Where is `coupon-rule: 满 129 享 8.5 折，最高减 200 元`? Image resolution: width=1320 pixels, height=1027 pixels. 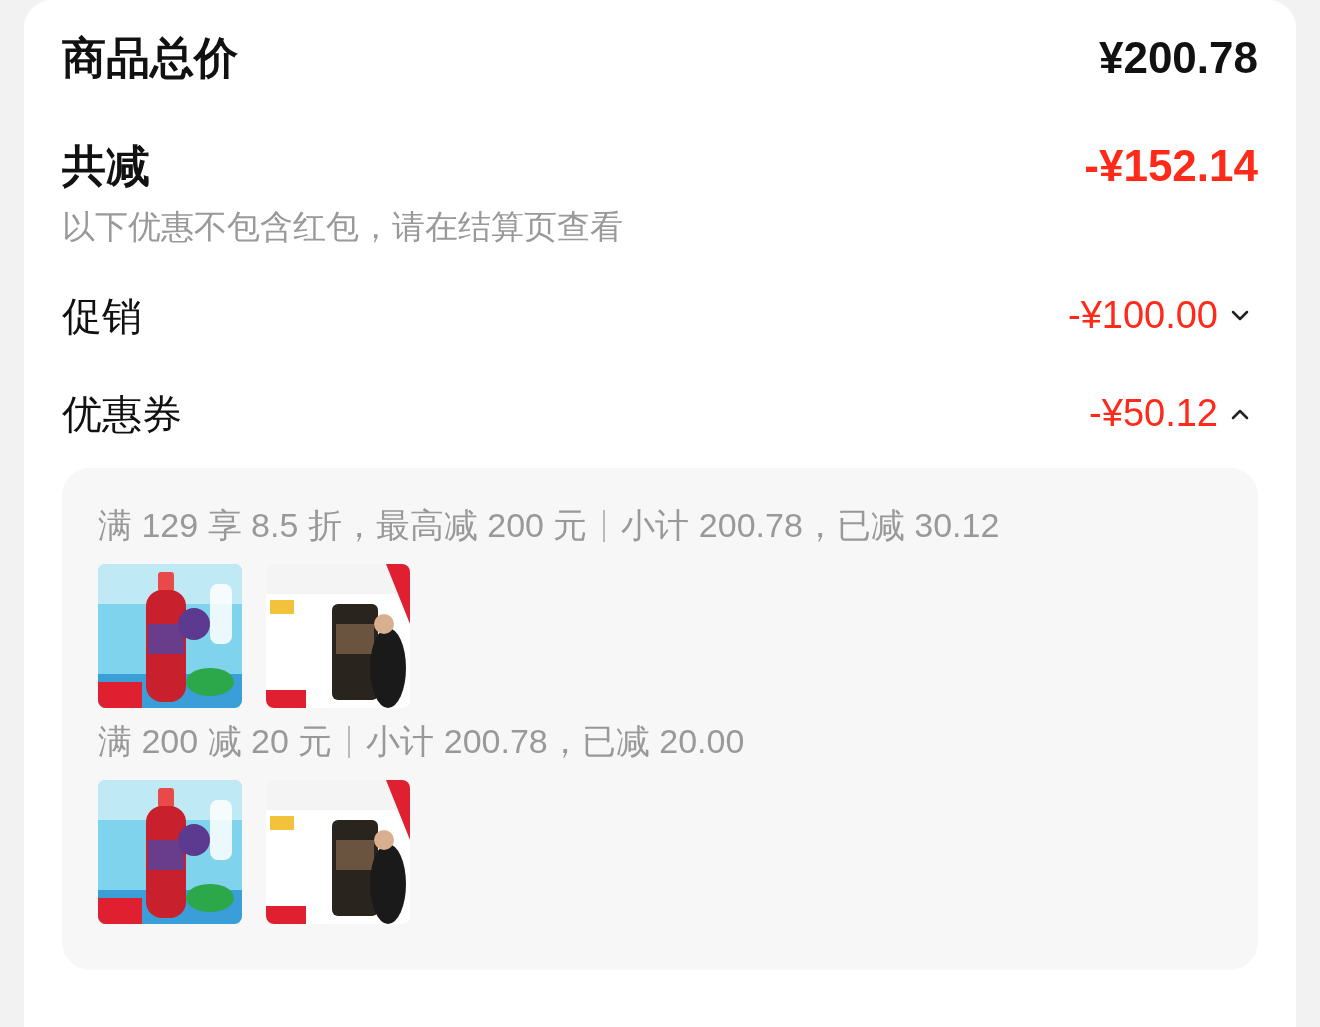 coupon-rule: 满 129 享 8.5 折，最高减 200 元 is located at coordinates (343, 525).